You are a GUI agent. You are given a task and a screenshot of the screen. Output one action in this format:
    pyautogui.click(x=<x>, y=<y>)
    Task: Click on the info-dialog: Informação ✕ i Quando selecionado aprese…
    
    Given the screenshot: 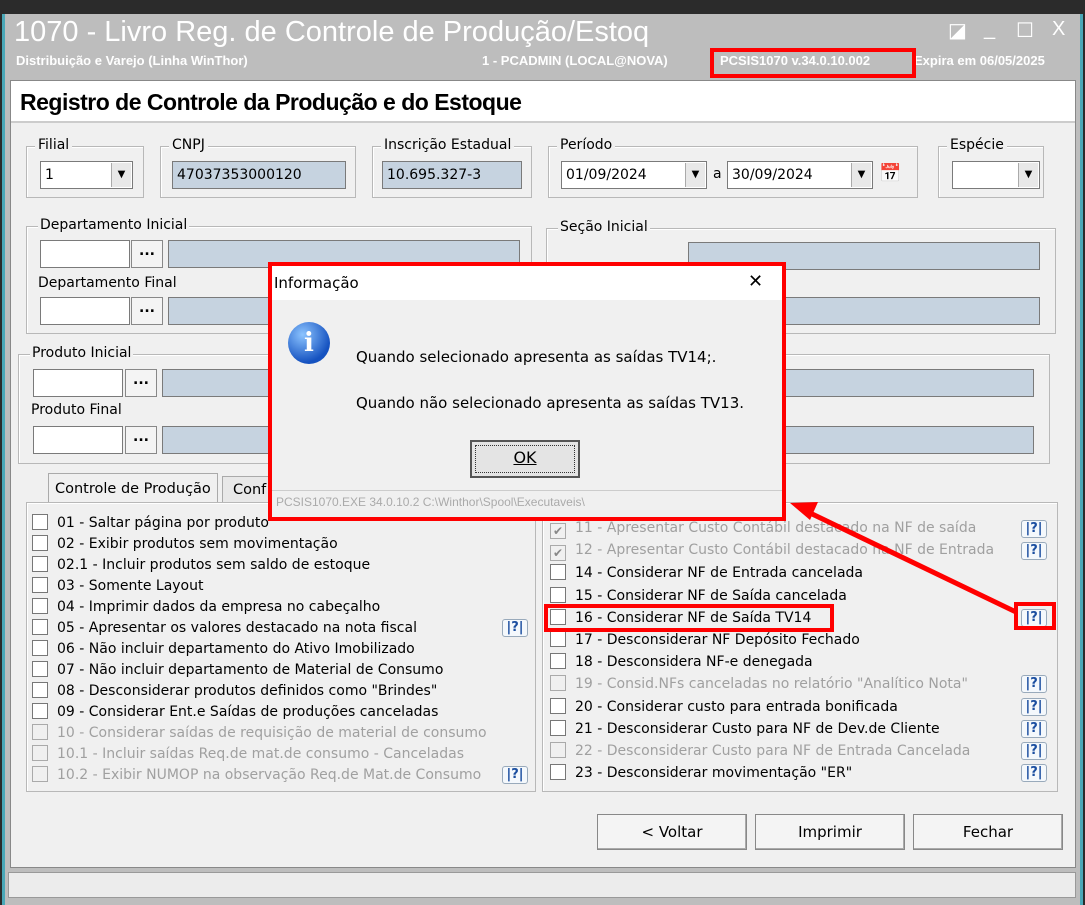 What is the action you would take?
    pyautogui.click(x=527, y=391)
    